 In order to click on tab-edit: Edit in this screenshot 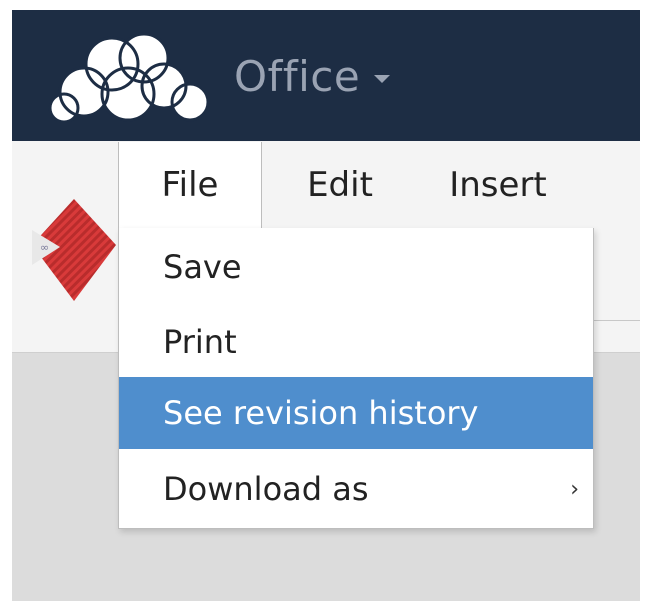, I will do `click(340, 185)`.